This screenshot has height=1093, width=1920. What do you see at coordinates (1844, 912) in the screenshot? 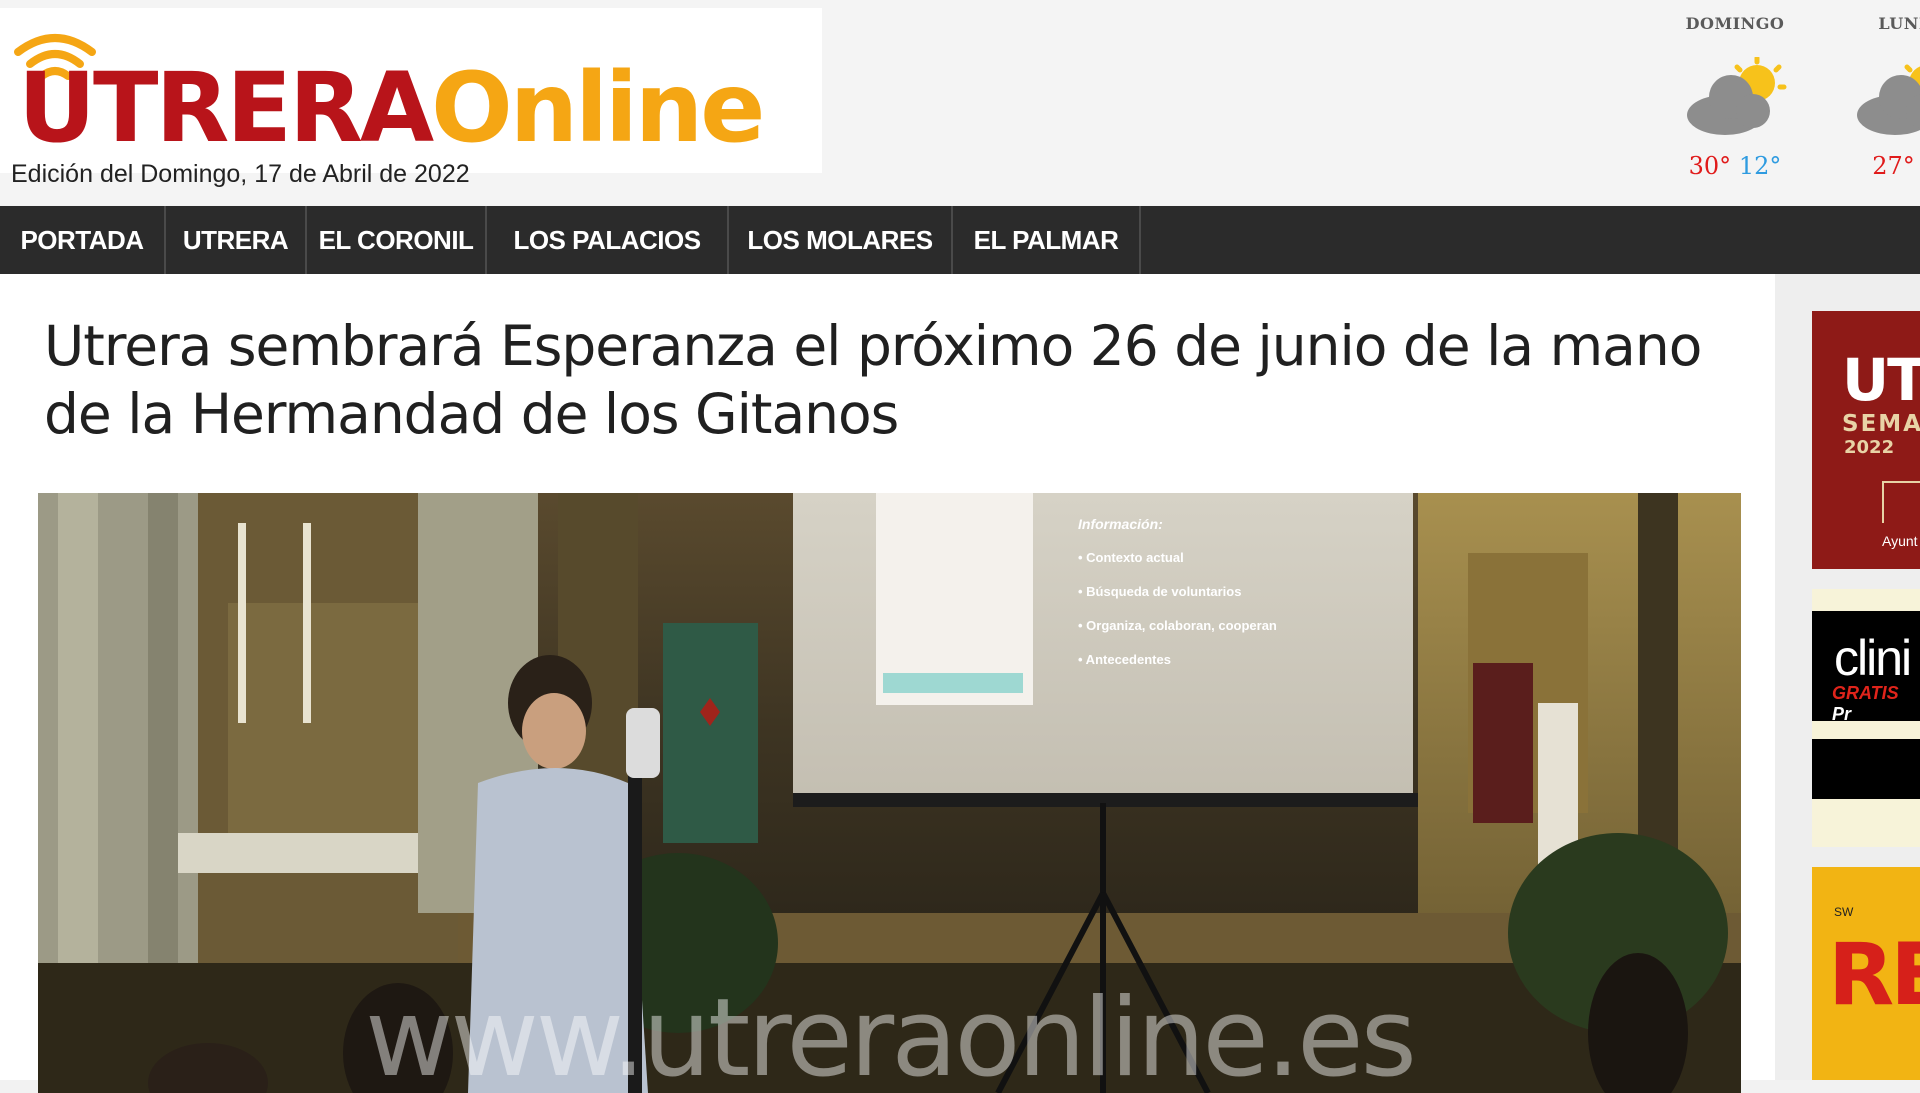
I see `ad-brand: SW` at bounding box center [1844, 912].